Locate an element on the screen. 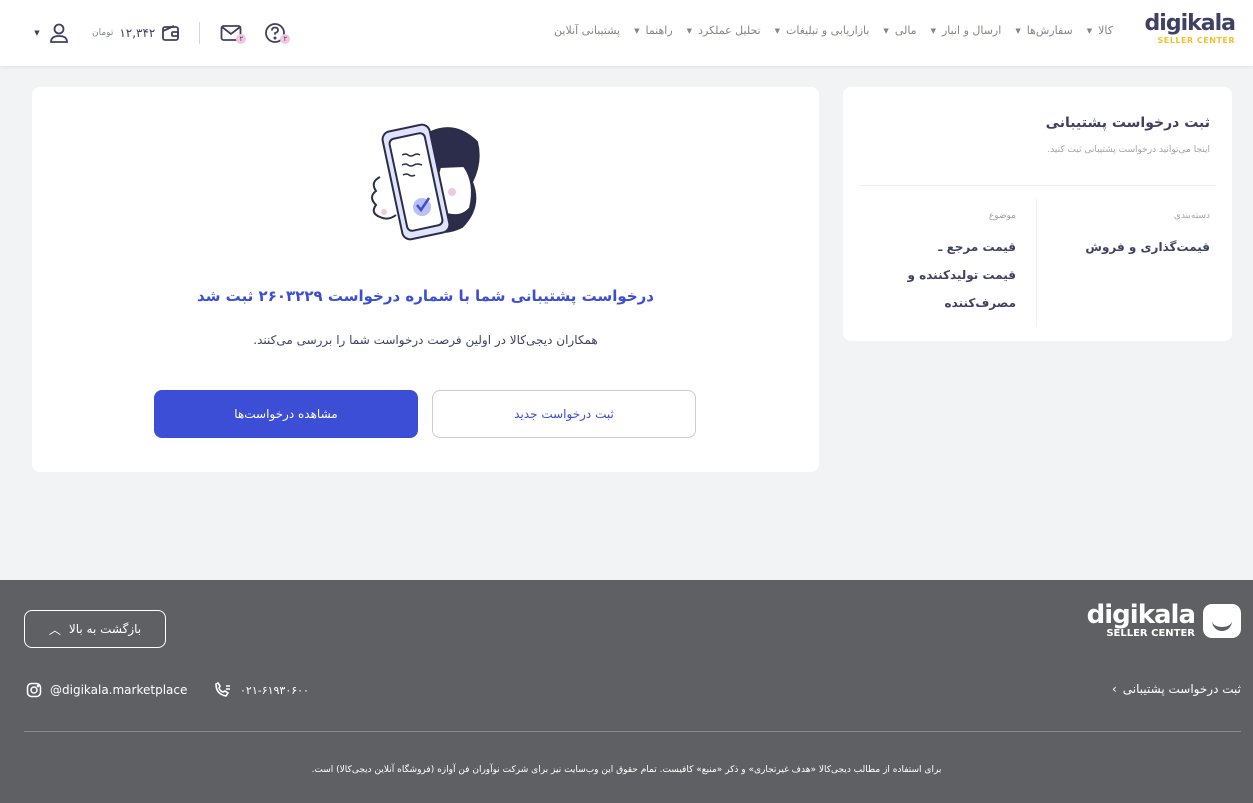 The height and width of the screenshot is (803, 1253). nav-item-shipping: ارسال و انبار ▼ is located at coordinates (966, 30).